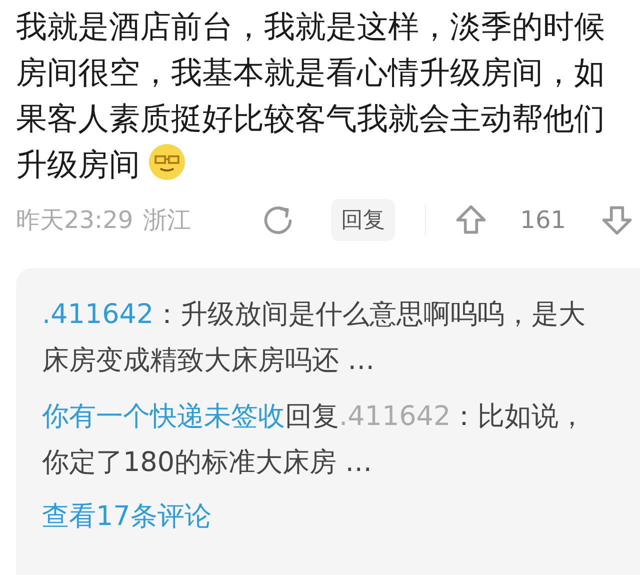  What do you see at coordinates (163, 416) in the screenshot?
I see `user-link: 你有一个快递未签收` at bounding box center [163, 416].